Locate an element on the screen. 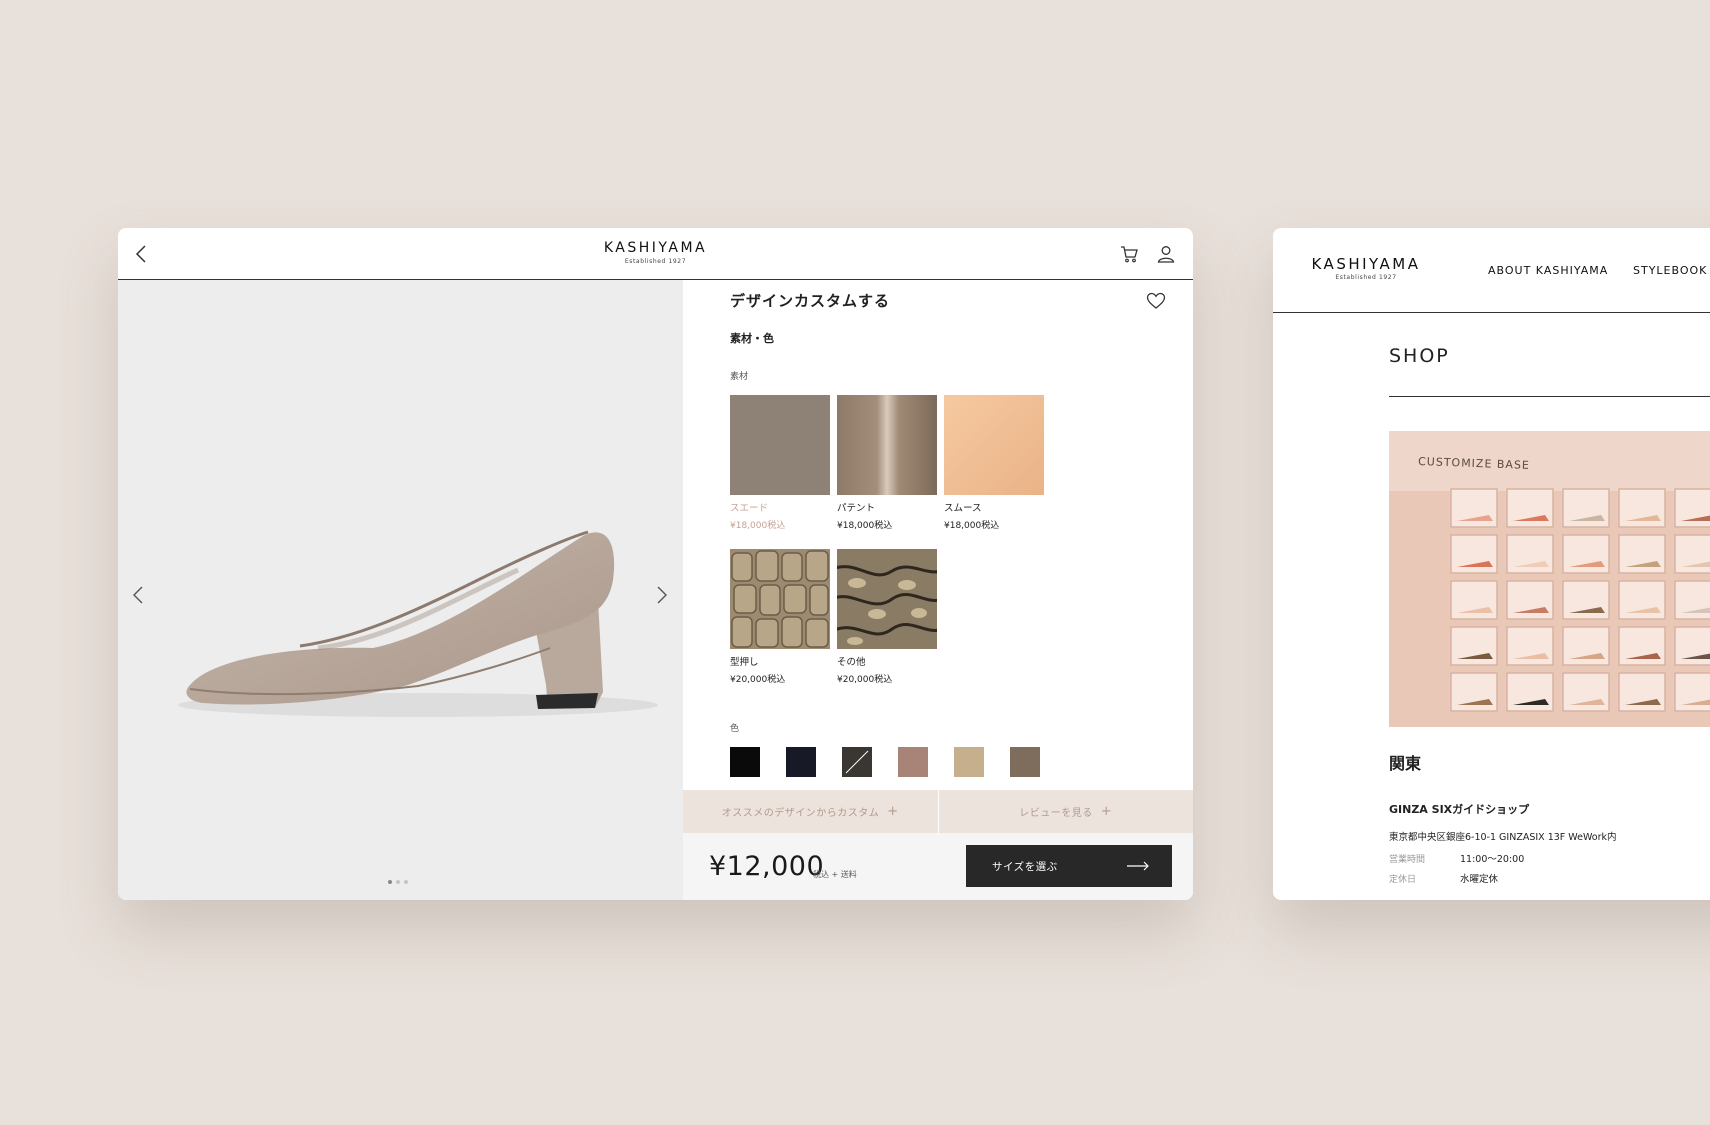 The width and height of the screenshot is (1710, 1125). material-option-embossed: 型押し ¥20,000税込 is located at coordinates (780, 617).